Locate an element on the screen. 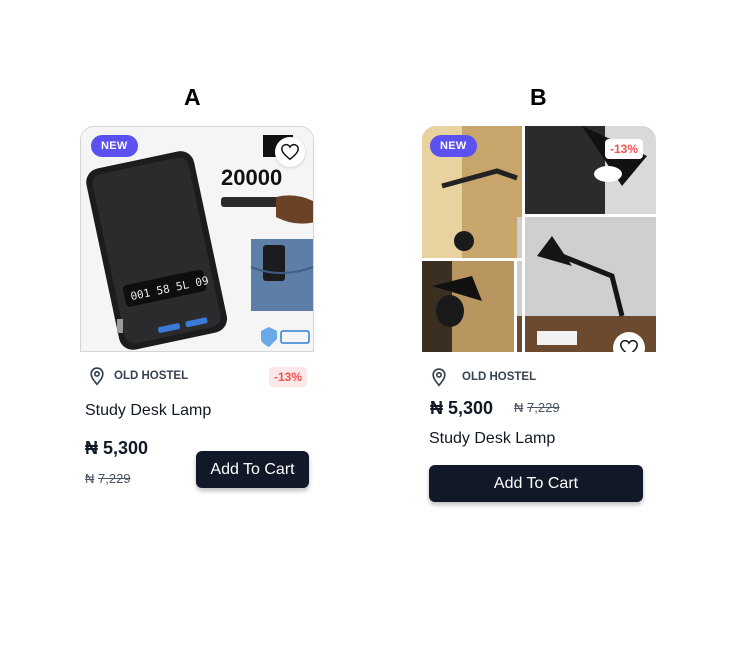  svg-text: 20000 is located at coordinates (251, 177).